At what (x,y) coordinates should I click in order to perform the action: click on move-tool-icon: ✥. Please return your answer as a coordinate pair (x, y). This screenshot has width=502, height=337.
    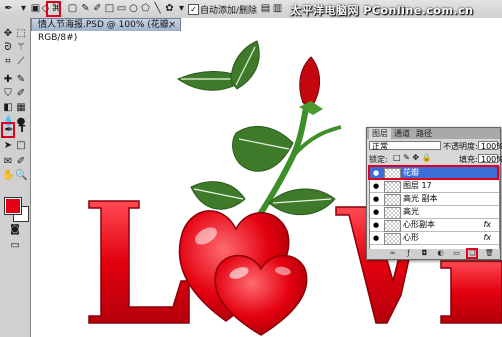
    Looking at the image, I should click on (8, 34).